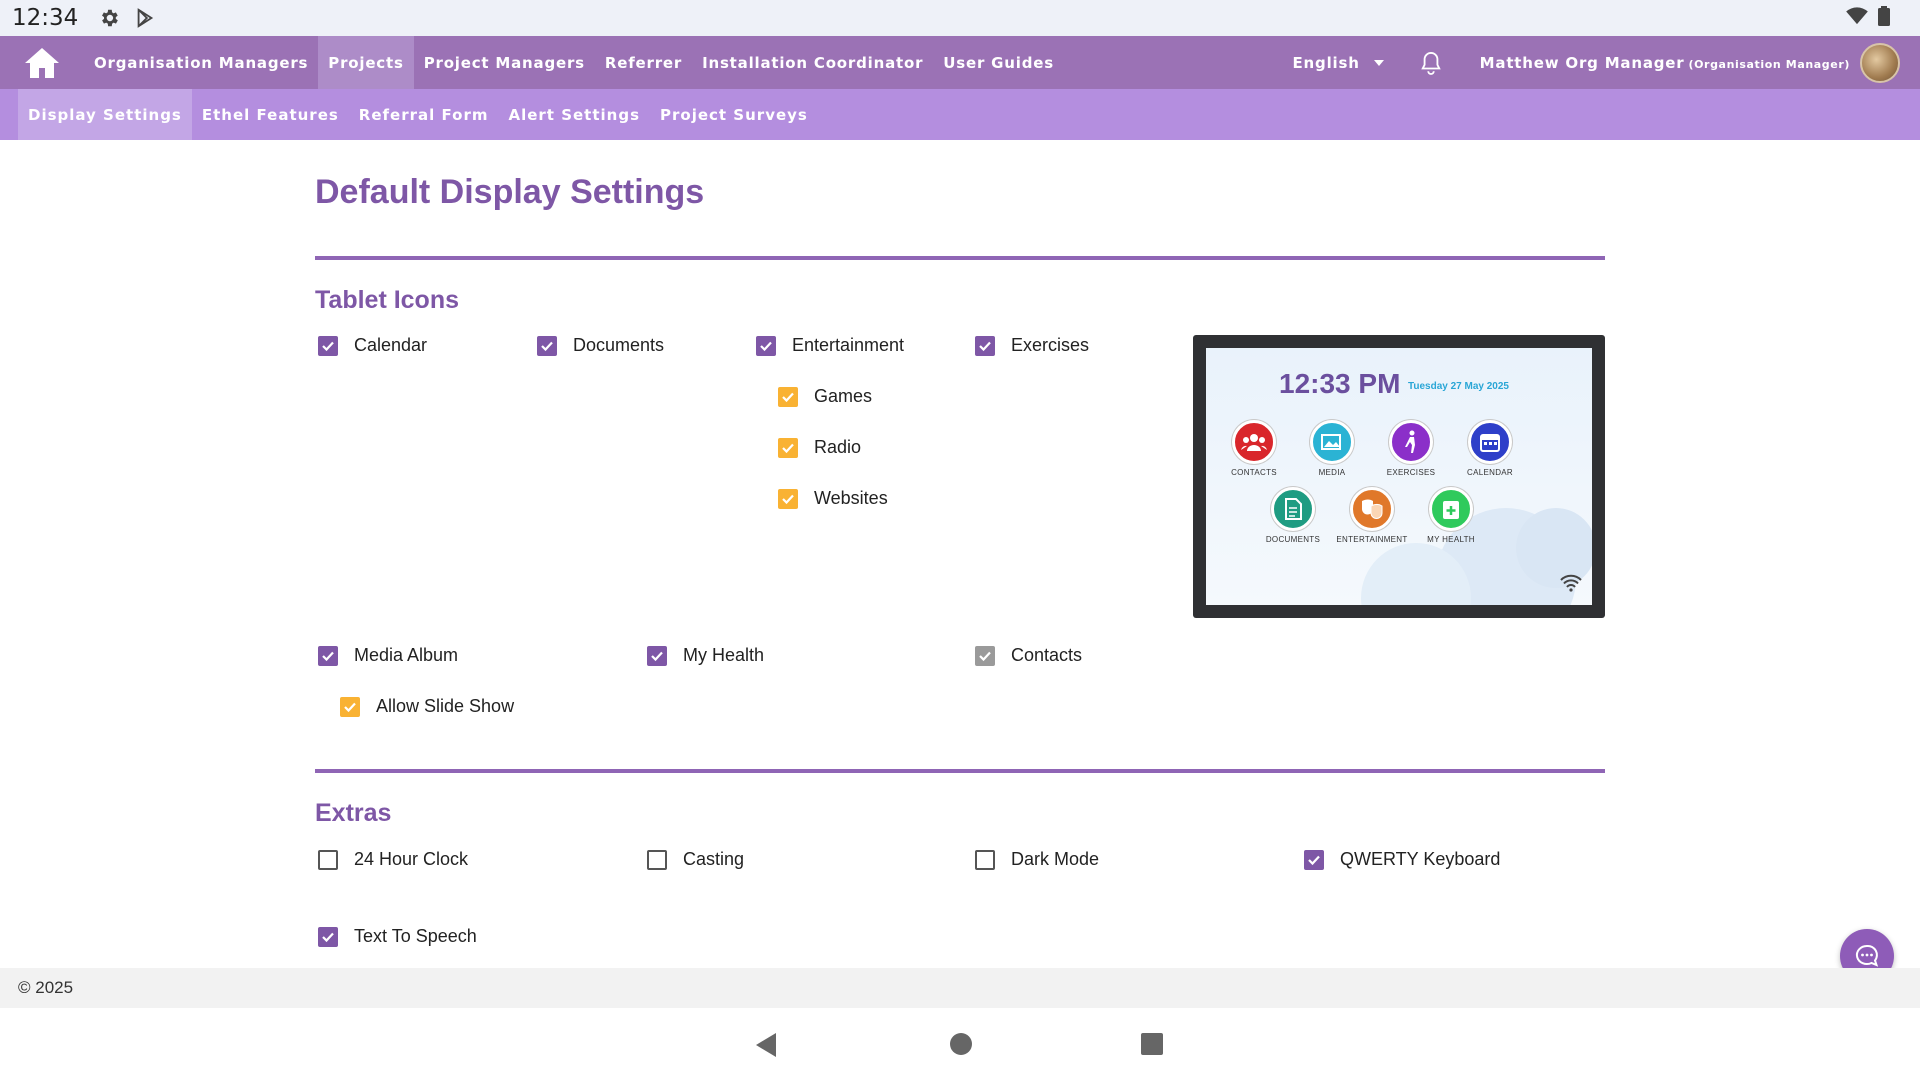 Image resolution: width=1920 pixels, height=1080 pixels. Describe the element at coordinates (998, 62) in the screenshot. I see `nav-user-guides: User Guides` at that location.